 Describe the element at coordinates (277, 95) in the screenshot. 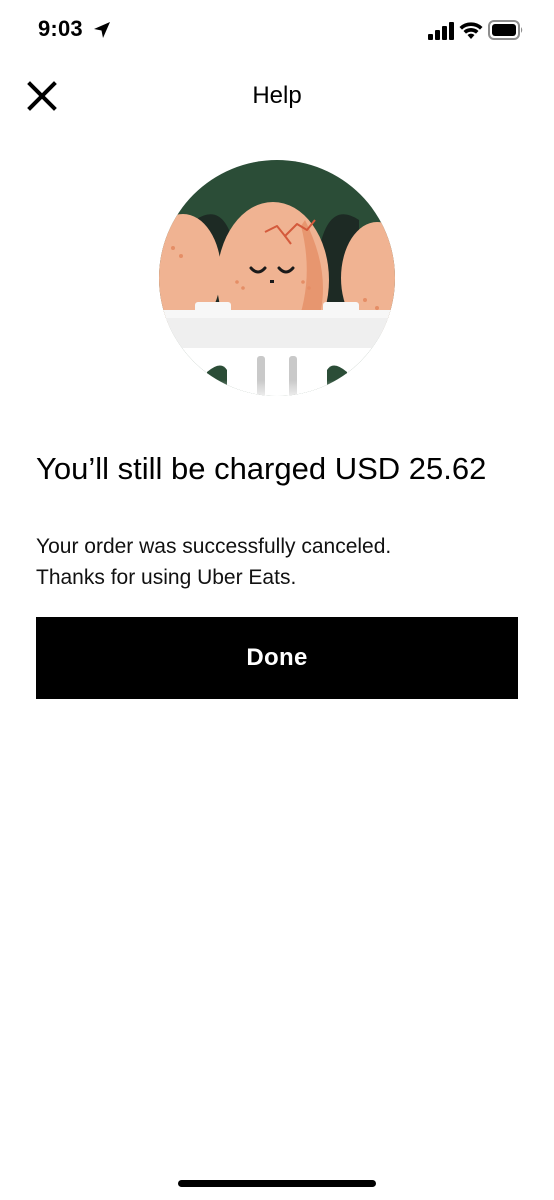

I see `page-title: Help` at that location.